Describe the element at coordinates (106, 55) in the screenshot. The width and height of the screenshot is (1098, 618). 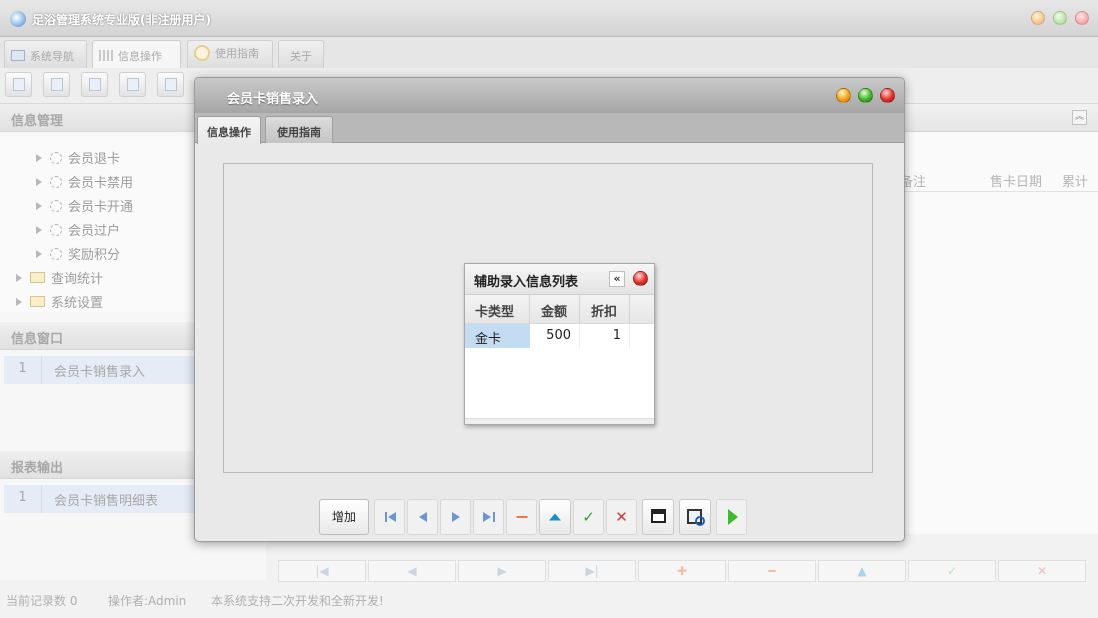
I see `grid-icon` at that location.